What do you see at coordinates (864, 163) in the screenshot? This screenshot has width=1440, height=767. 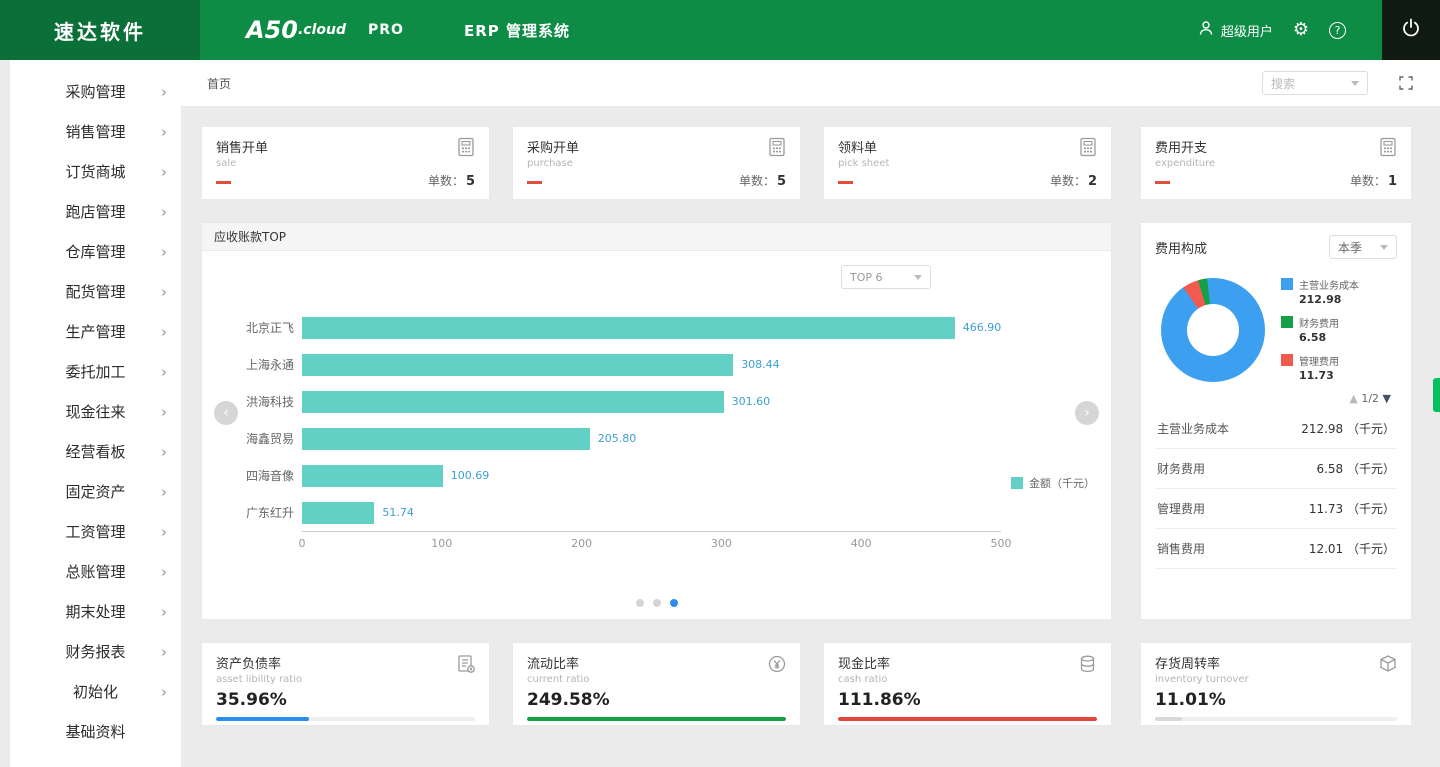 I see `stat-subtitle: pick sheet` at bounding box center [864, 163].